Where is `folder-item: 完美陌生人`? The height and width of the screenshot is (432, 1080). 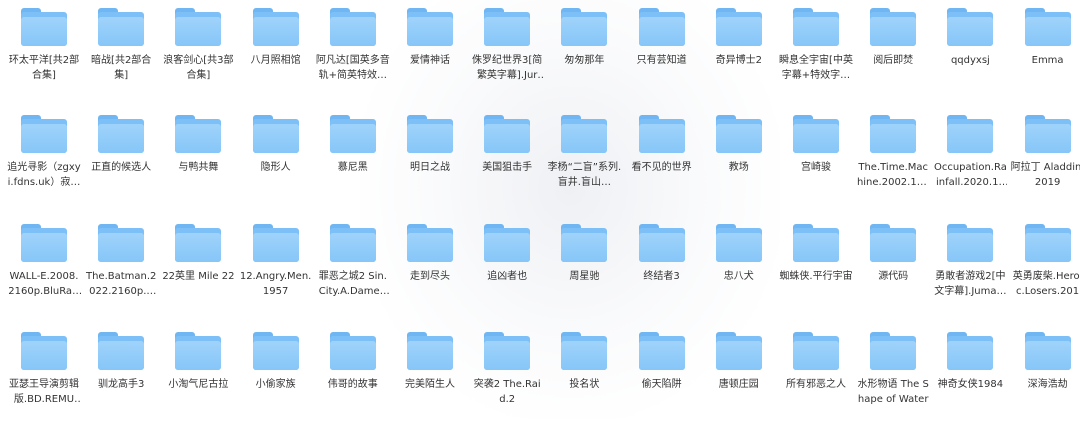
folder-item: 完美陌生人 is located at coordinates (430, 358).